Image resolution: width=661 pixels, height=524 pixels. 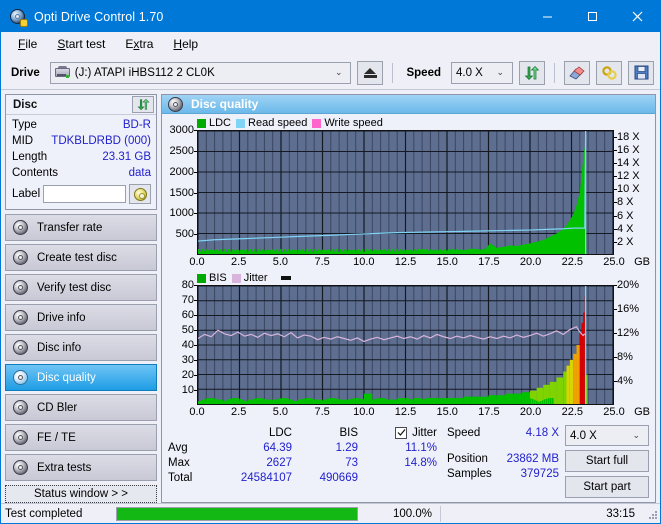 What do you see at coordinates (81, 44) in the screenshot?
I see `menu-start-test: Start test` at bounding box center [81, 44].